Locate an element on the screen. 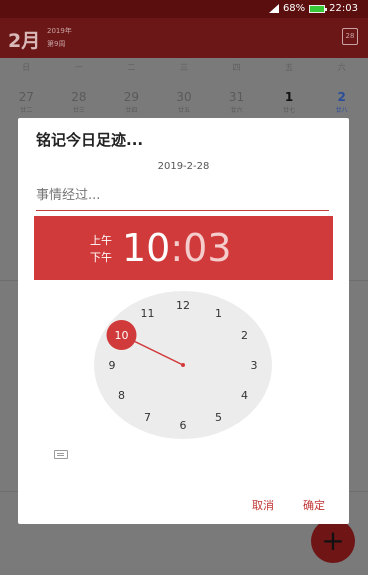 Image resolution: width=368 pixels, height=575 pixels. calendar-icon: 28 is located at coordinates (350, 36).